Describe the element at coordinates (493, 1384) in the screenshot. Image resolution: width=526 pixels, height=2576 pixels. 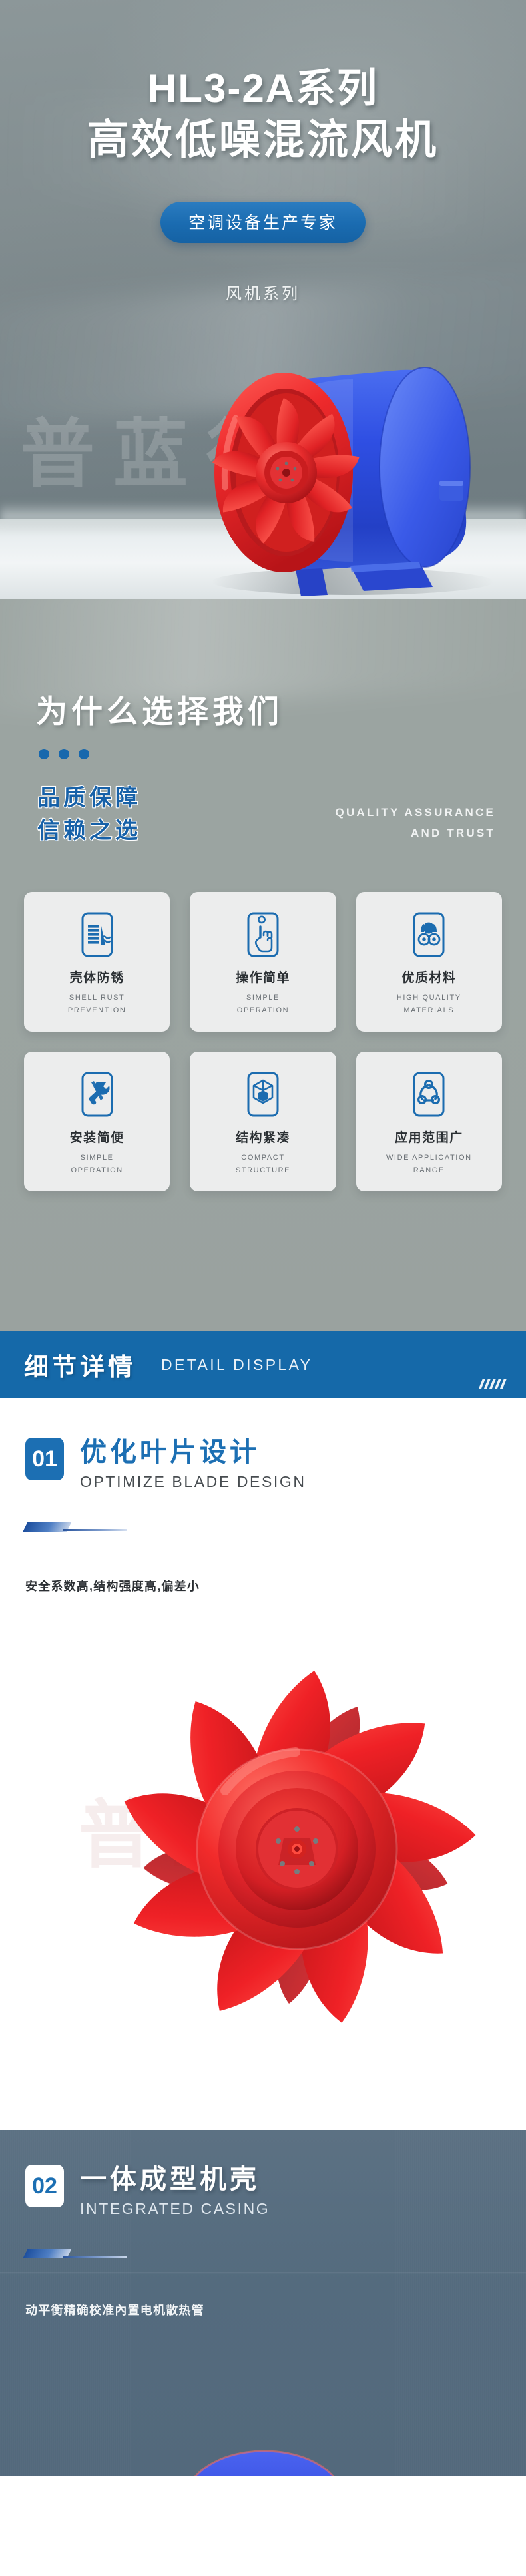
I see `banner-slash-decoration` at that location.